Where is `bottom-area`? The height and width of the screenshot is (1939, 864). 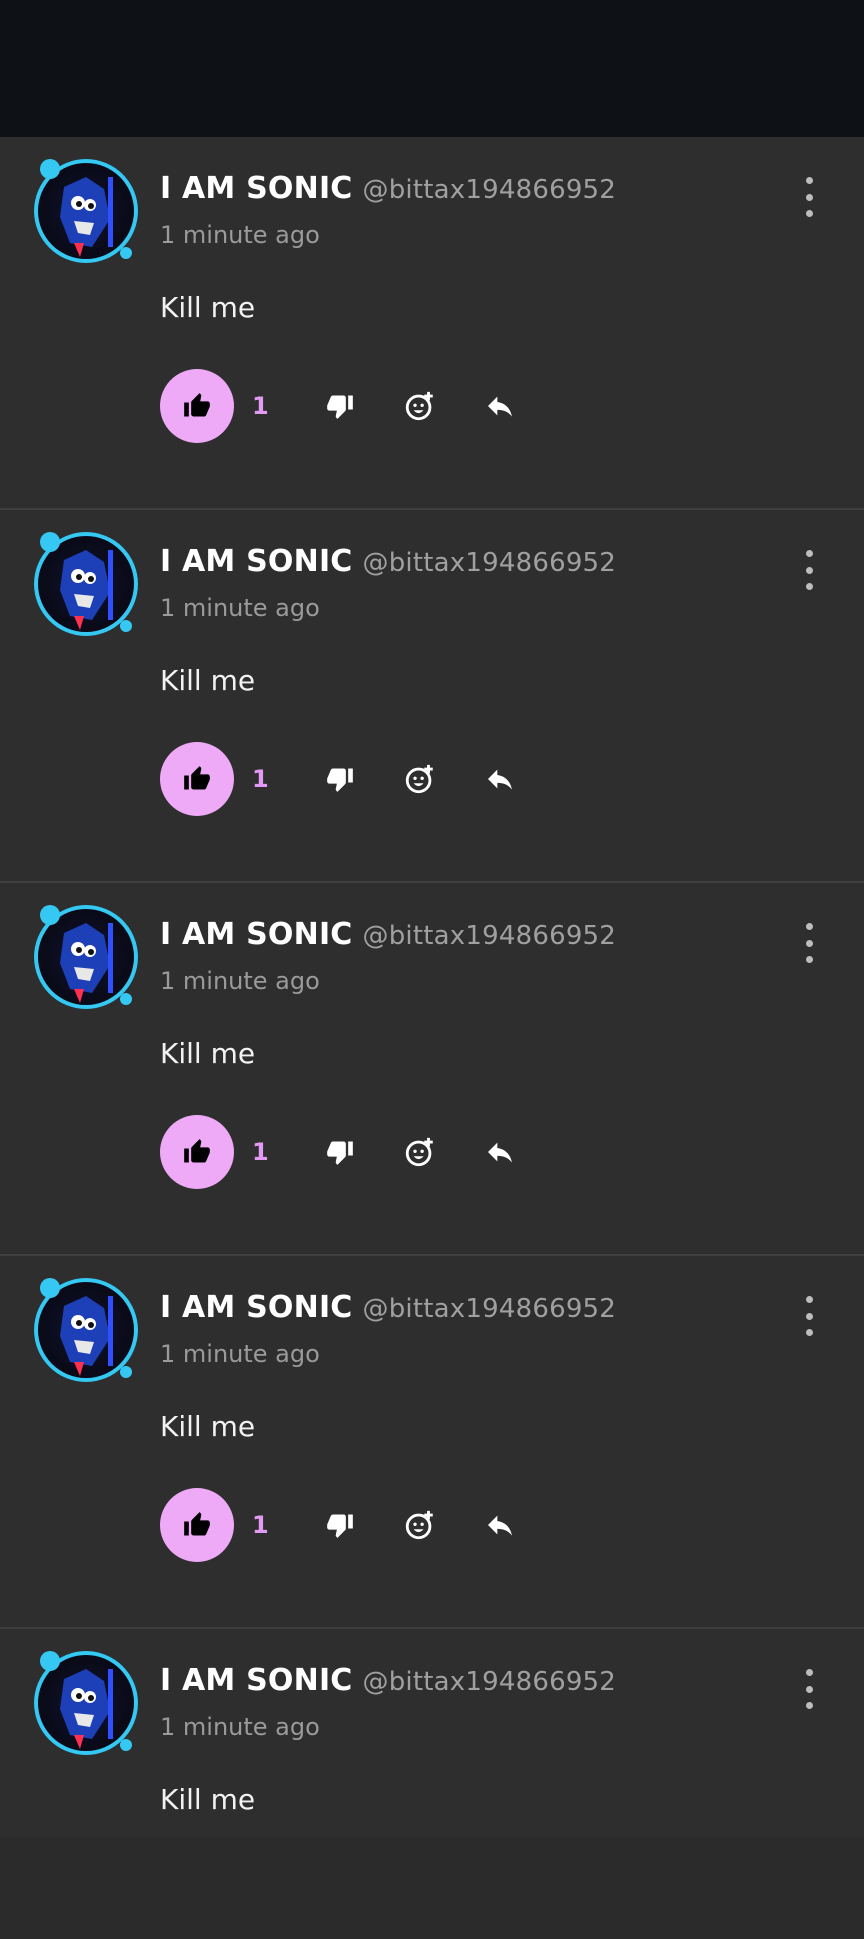 bottom-area is located at coordinates (432, 1888).